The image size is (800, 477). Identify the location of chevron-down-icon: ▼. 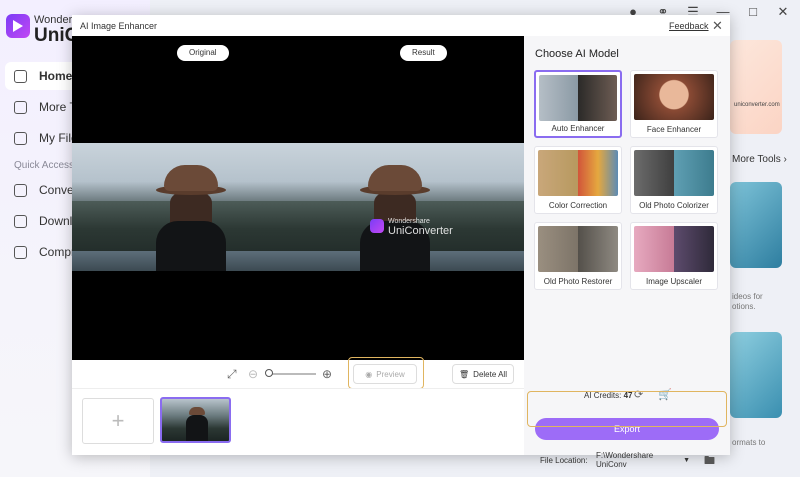
(686, 460).